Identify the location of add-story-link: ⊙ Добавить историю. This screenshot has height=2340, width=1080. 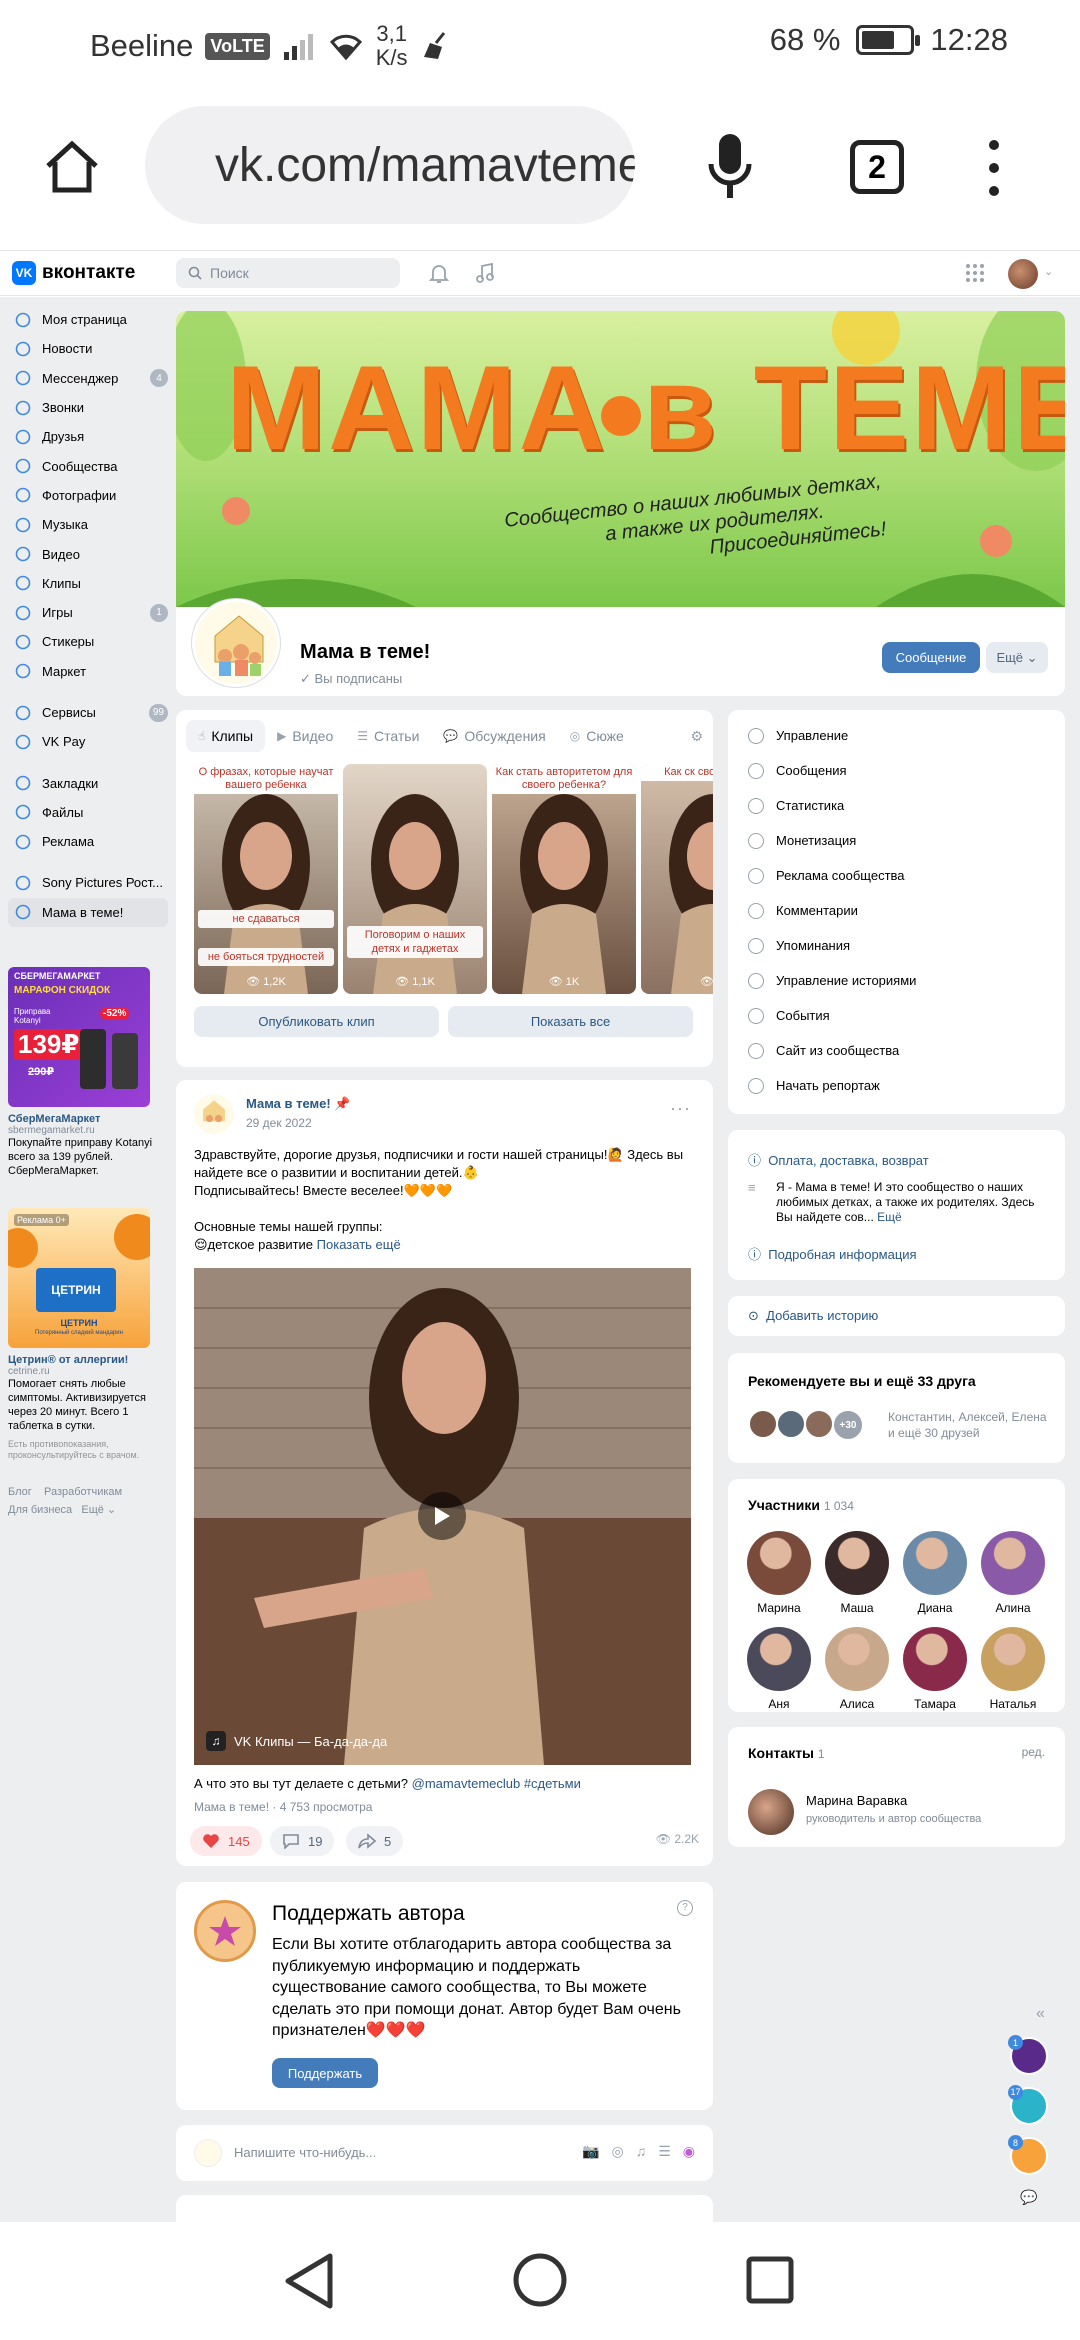
(813, 1316).